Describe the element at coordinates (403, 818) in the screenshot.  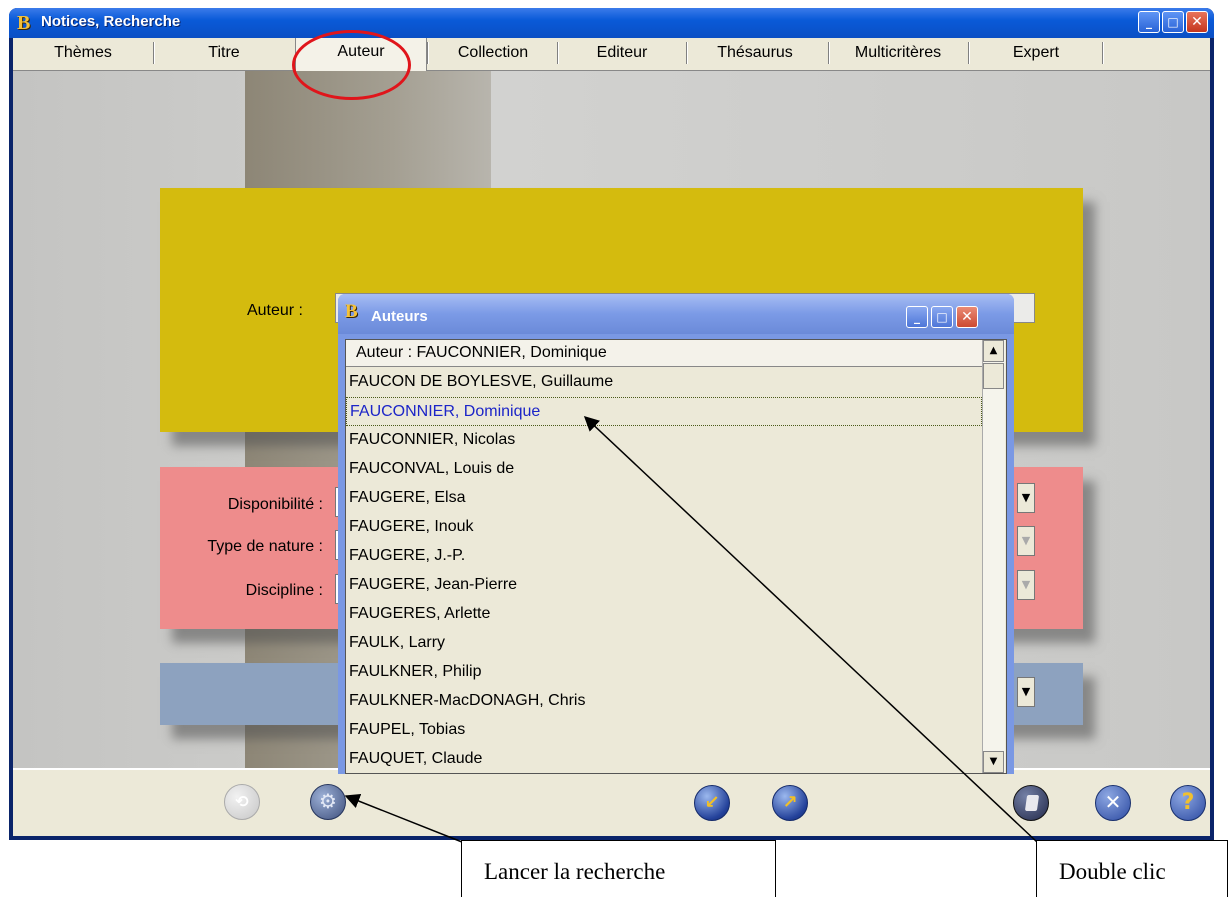
I see `launch-arrow` at that location.